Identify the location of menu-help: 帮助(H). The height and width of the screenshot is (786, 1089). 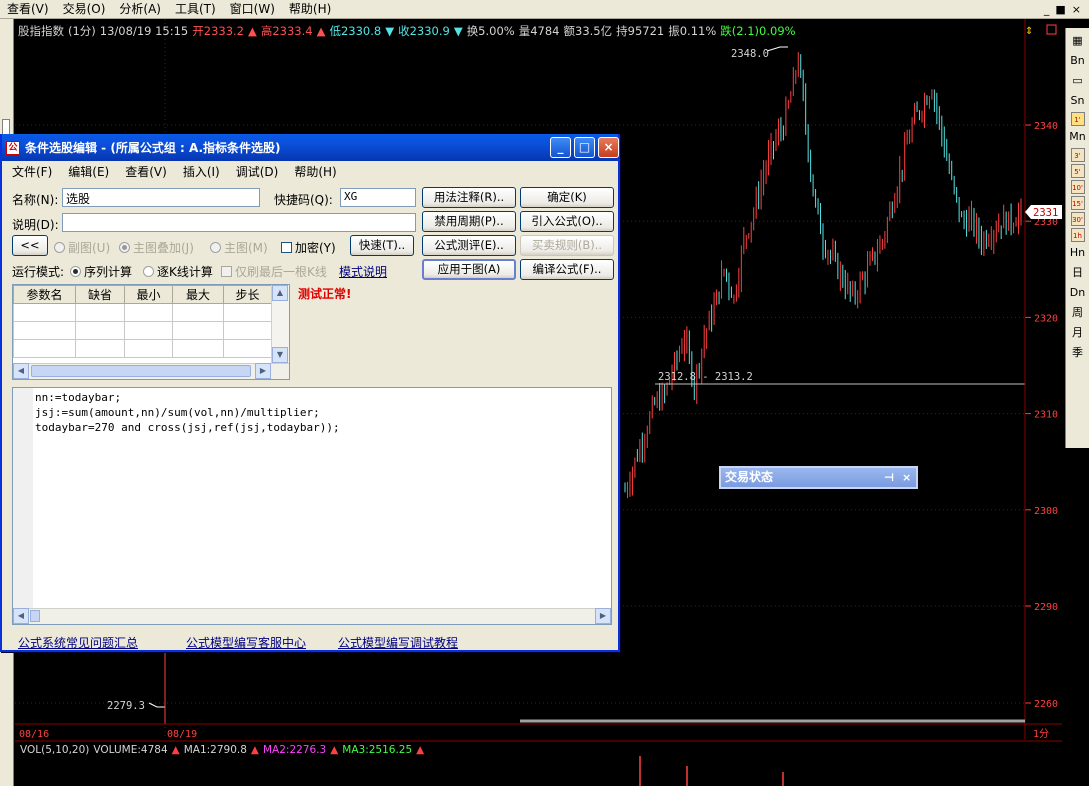
(310, 9).